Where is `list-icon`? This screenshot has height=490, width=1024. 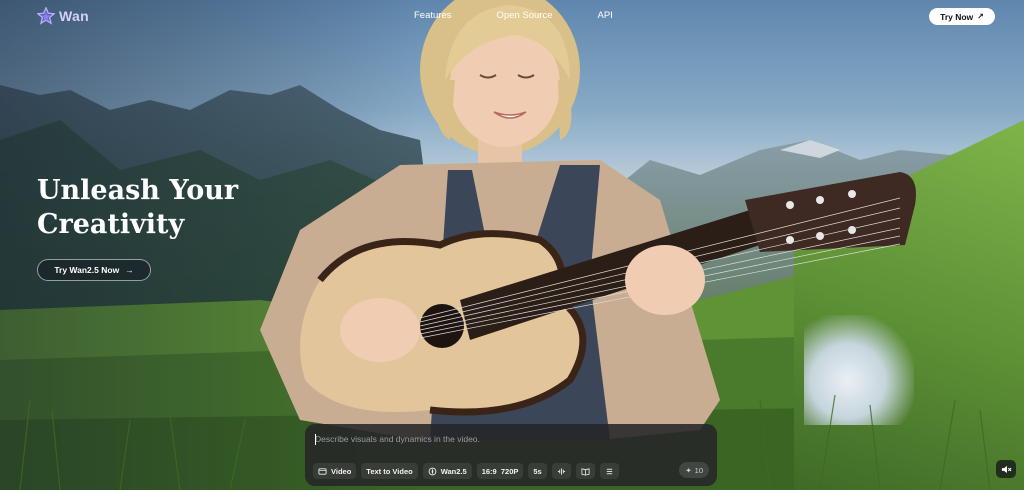
list-icon is located at coordinates (609, 471).